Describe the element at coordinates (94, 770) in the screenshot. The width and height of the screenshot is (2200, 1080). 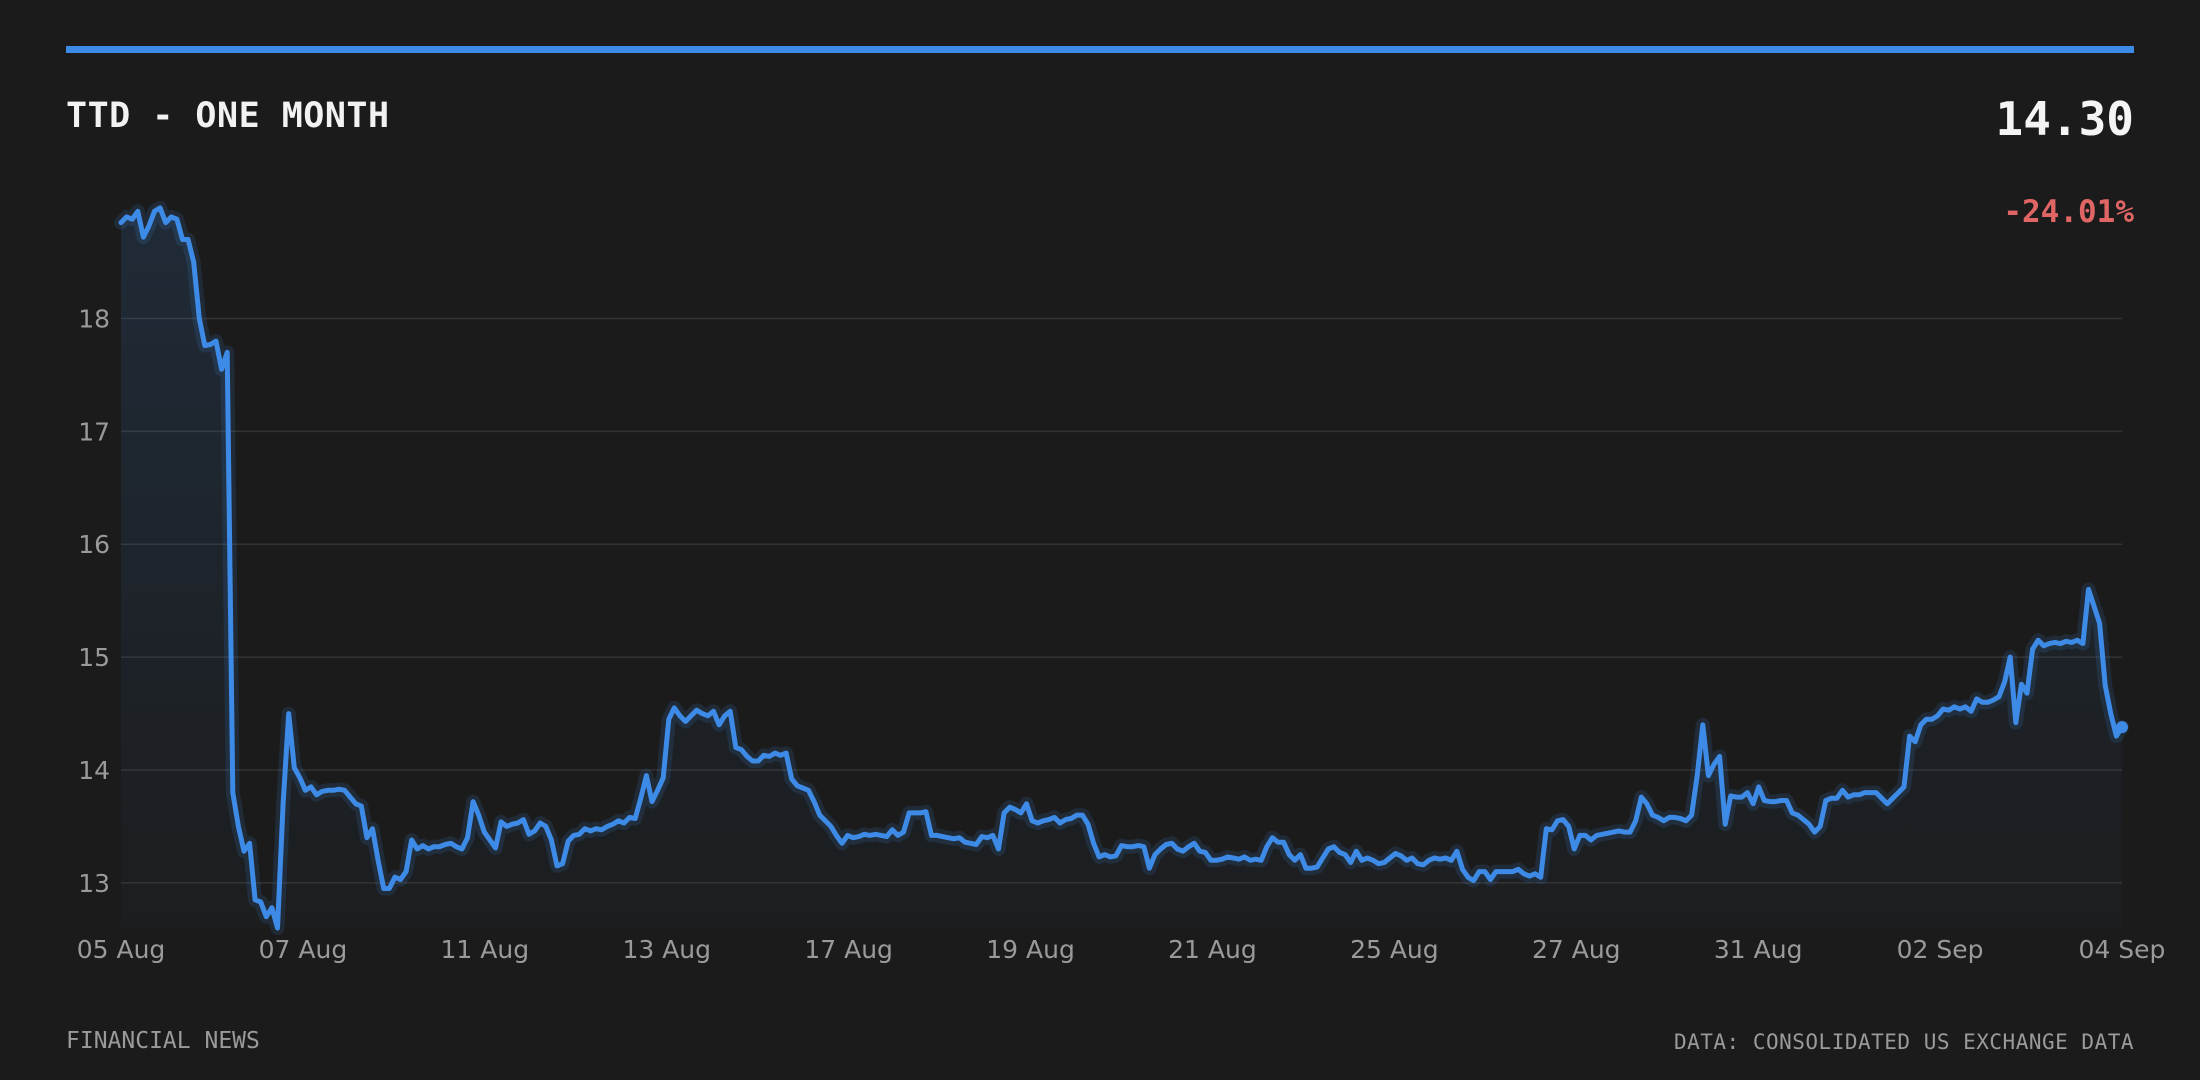
I see `y-tick-label: 14` at that location.